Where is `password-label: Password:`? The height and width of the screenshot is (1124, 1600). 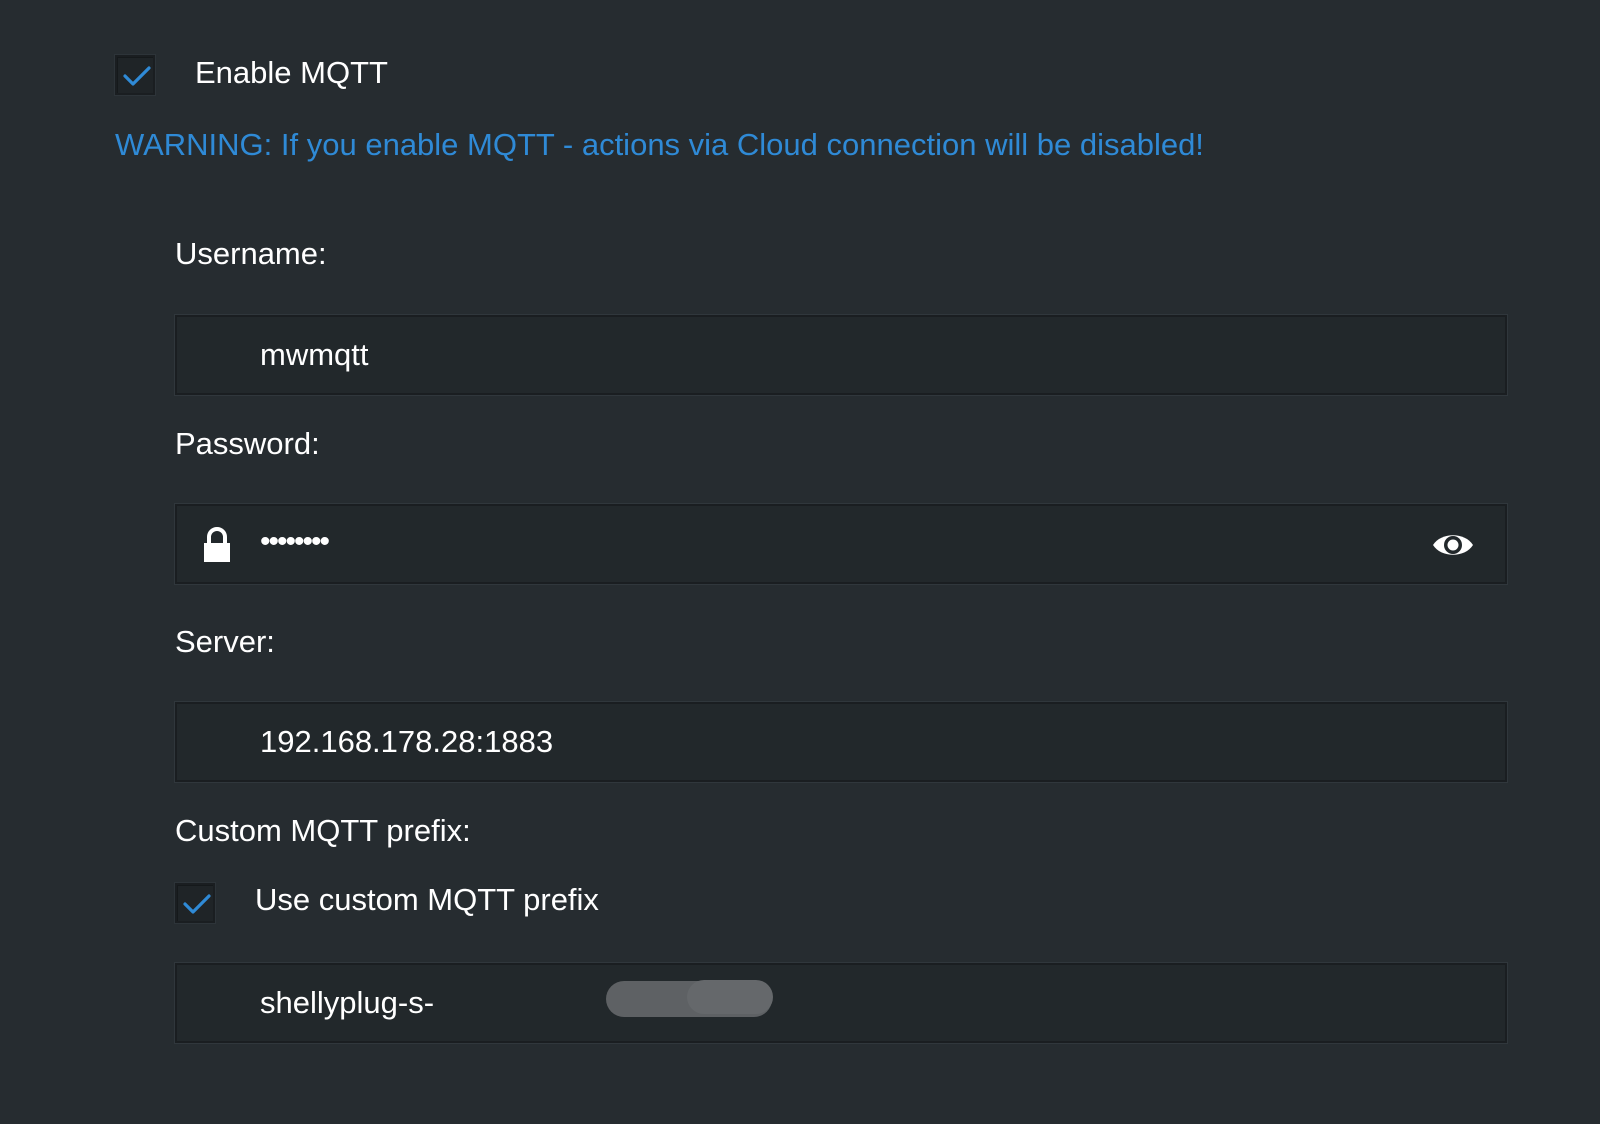
password-label: Password: is located at coordinates (247, 443).